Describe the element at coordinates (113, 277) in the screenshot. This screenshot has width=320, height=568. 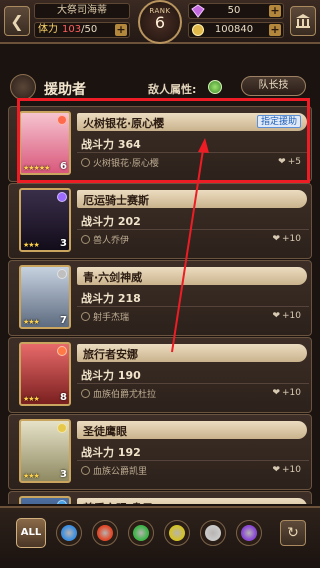
I see `helper-name: 青·六剑神威` at that location.